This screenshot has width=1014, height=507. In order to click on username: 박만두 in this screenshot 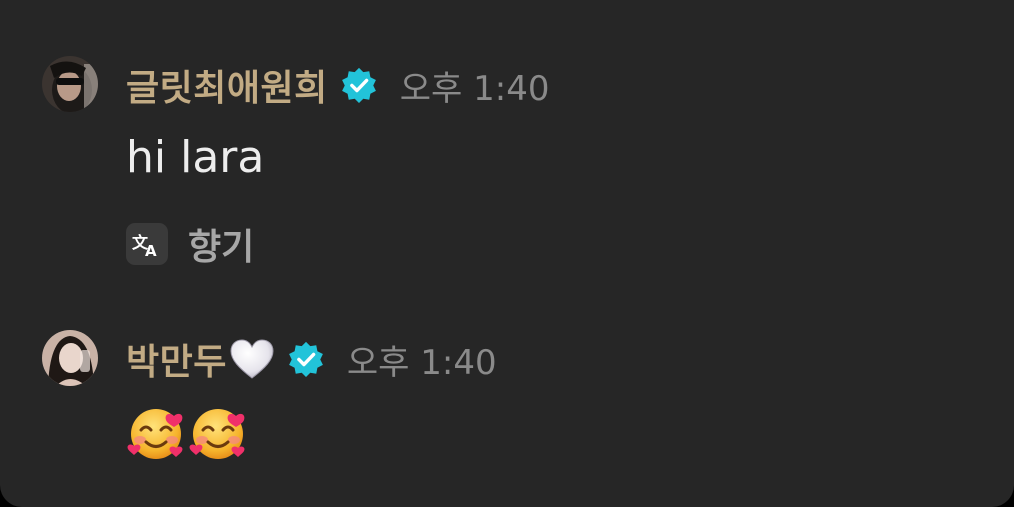, I will do `click(176, 359)`.